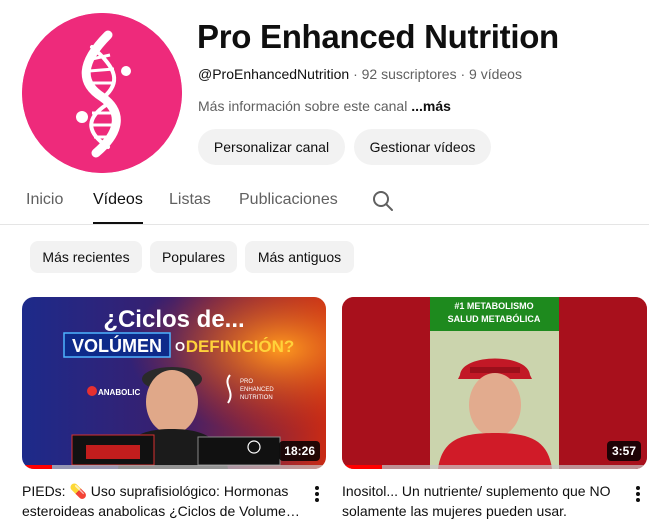 This screenshot has width=649, height=523. I want to click on channel-description-text: Más información sobre este canal, so click(303, 106).